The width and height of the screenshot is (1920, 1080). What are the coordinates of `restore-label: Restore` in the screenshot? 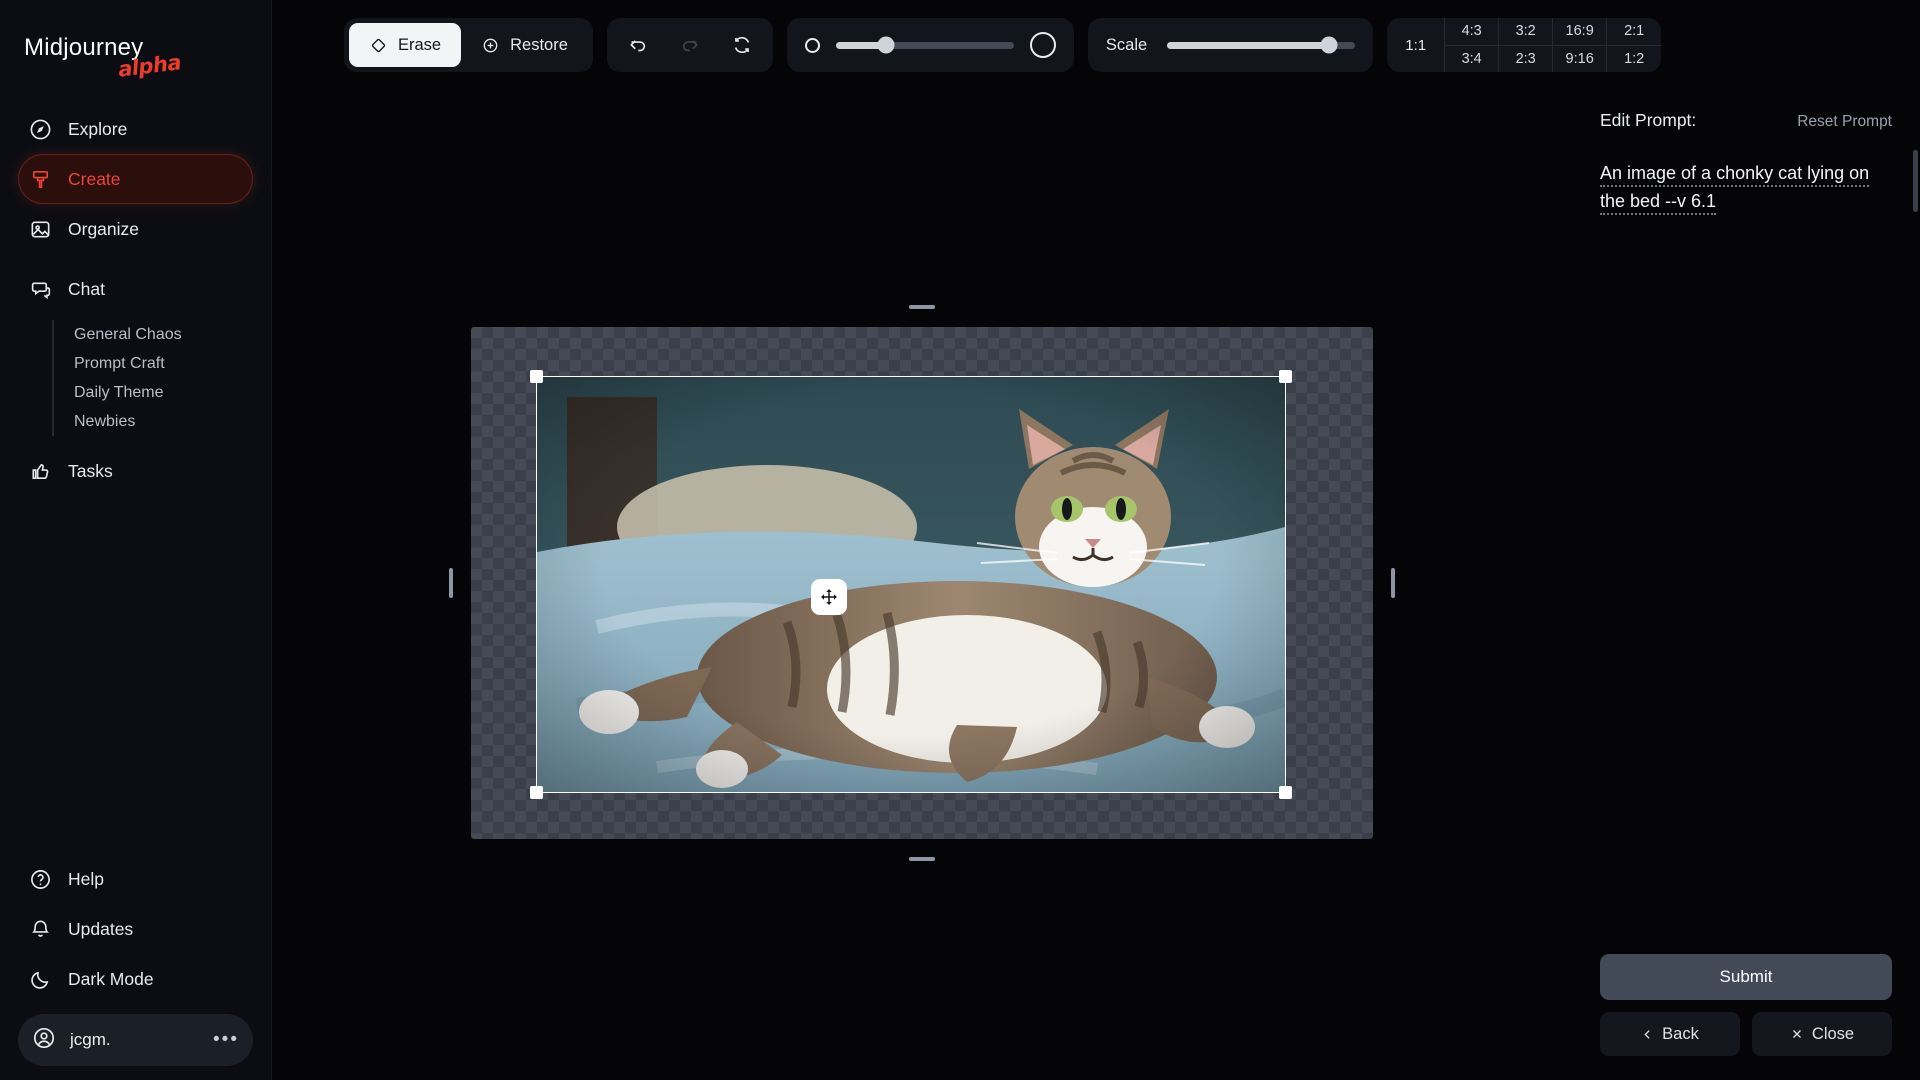 It's located at (539, 44).